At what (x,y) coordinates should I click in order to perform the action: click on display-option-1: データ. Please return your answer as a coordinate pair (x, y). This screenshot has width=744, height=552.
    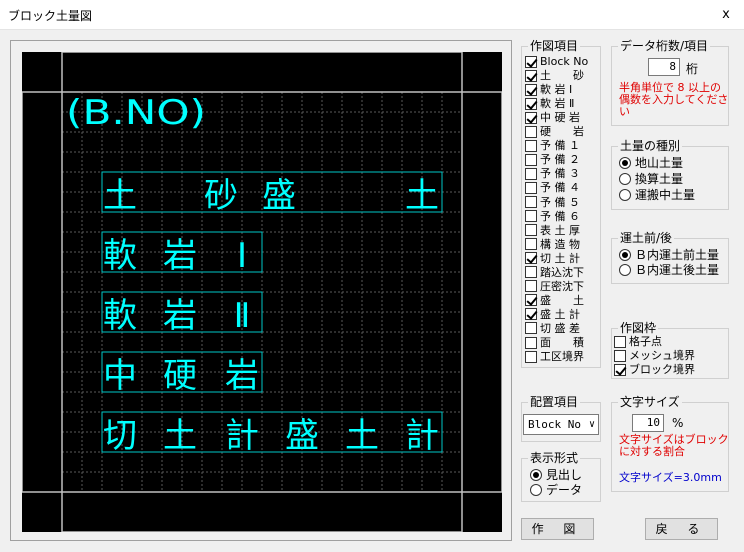
    Looking at the image, I should click on (556, 489).